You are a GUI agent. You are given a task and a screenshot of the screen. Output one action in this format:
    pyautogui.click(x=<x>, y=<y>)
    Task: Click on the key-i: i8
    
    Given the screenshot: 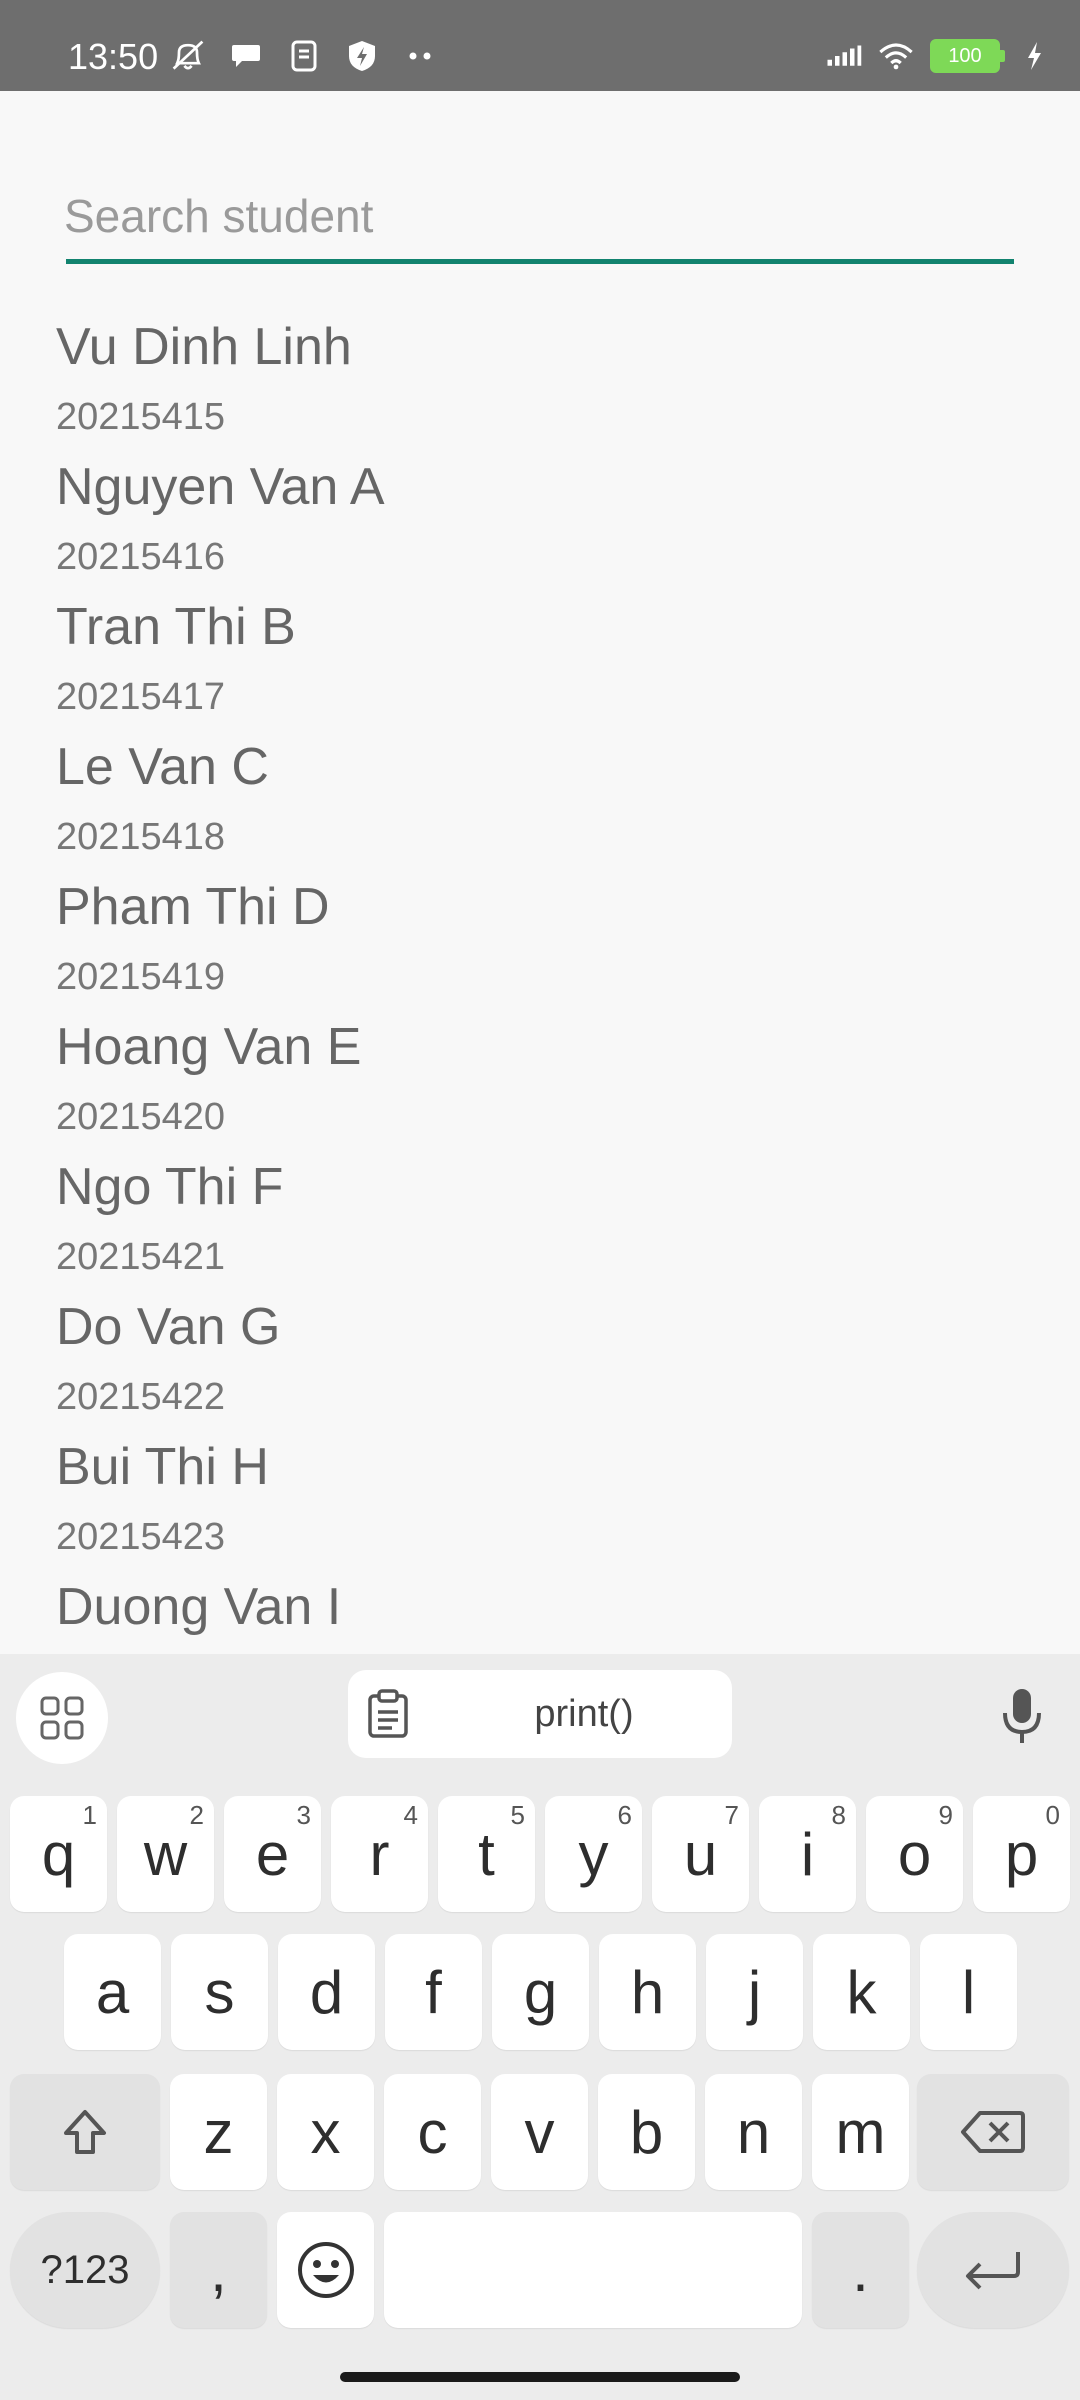 What is the action you would take?
    pyautogui.click(x=807, y=1854)
    